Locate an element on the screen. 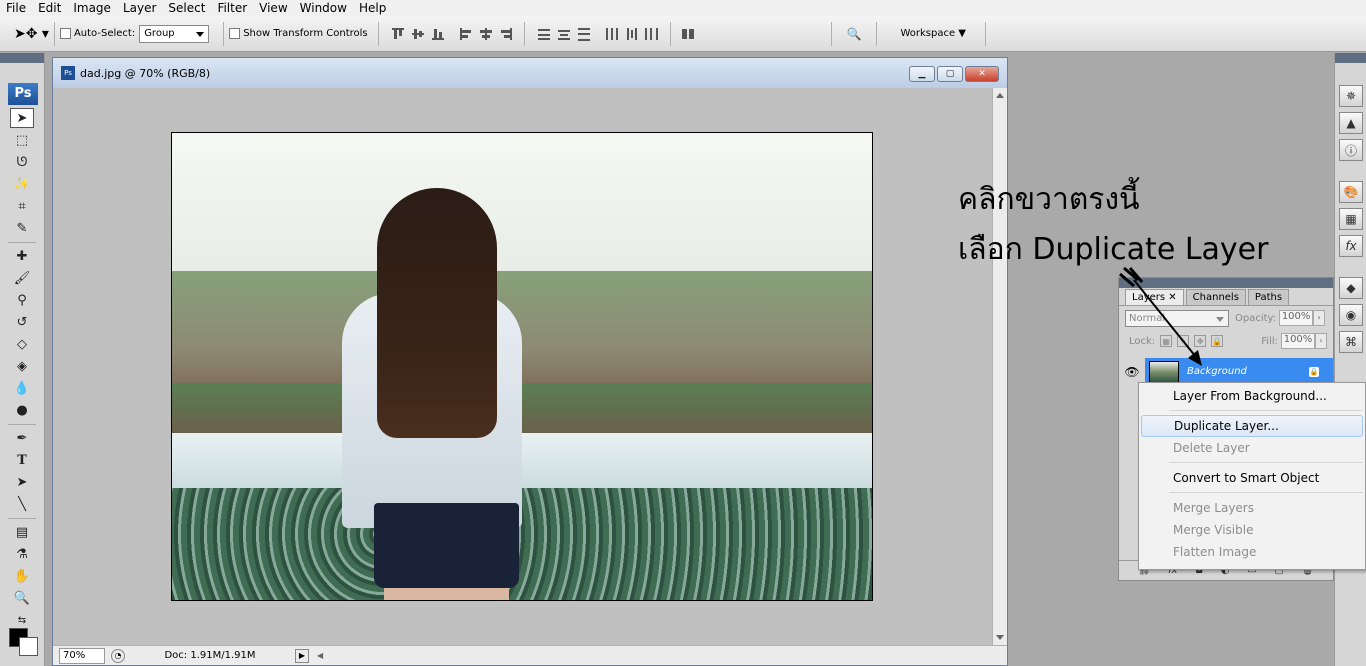 The image size is (1366, 666). menu-file: File is located at coordinates (16, 8).